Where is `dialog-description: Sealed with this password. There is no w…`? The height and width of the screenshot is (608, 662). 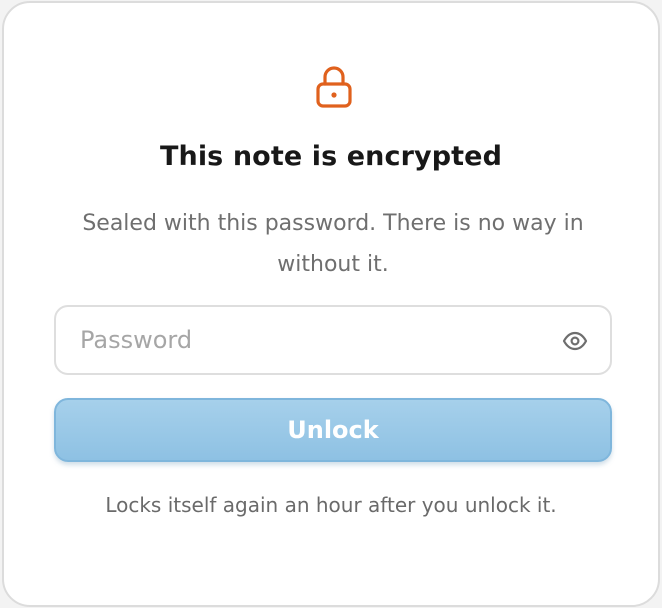 dialog-description: Sealed with this password. There is no w… is located at coordinates (333, 244).